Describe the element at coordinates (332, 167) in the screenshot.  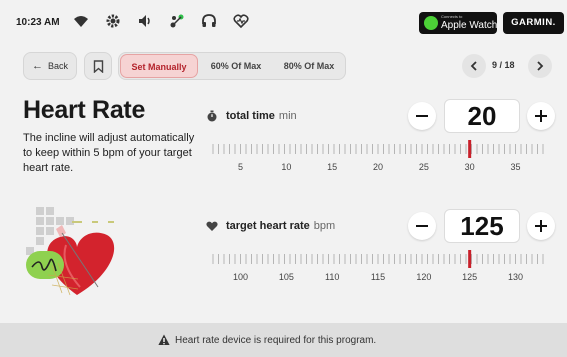
I see `slider-scale-label: 15` at that location.